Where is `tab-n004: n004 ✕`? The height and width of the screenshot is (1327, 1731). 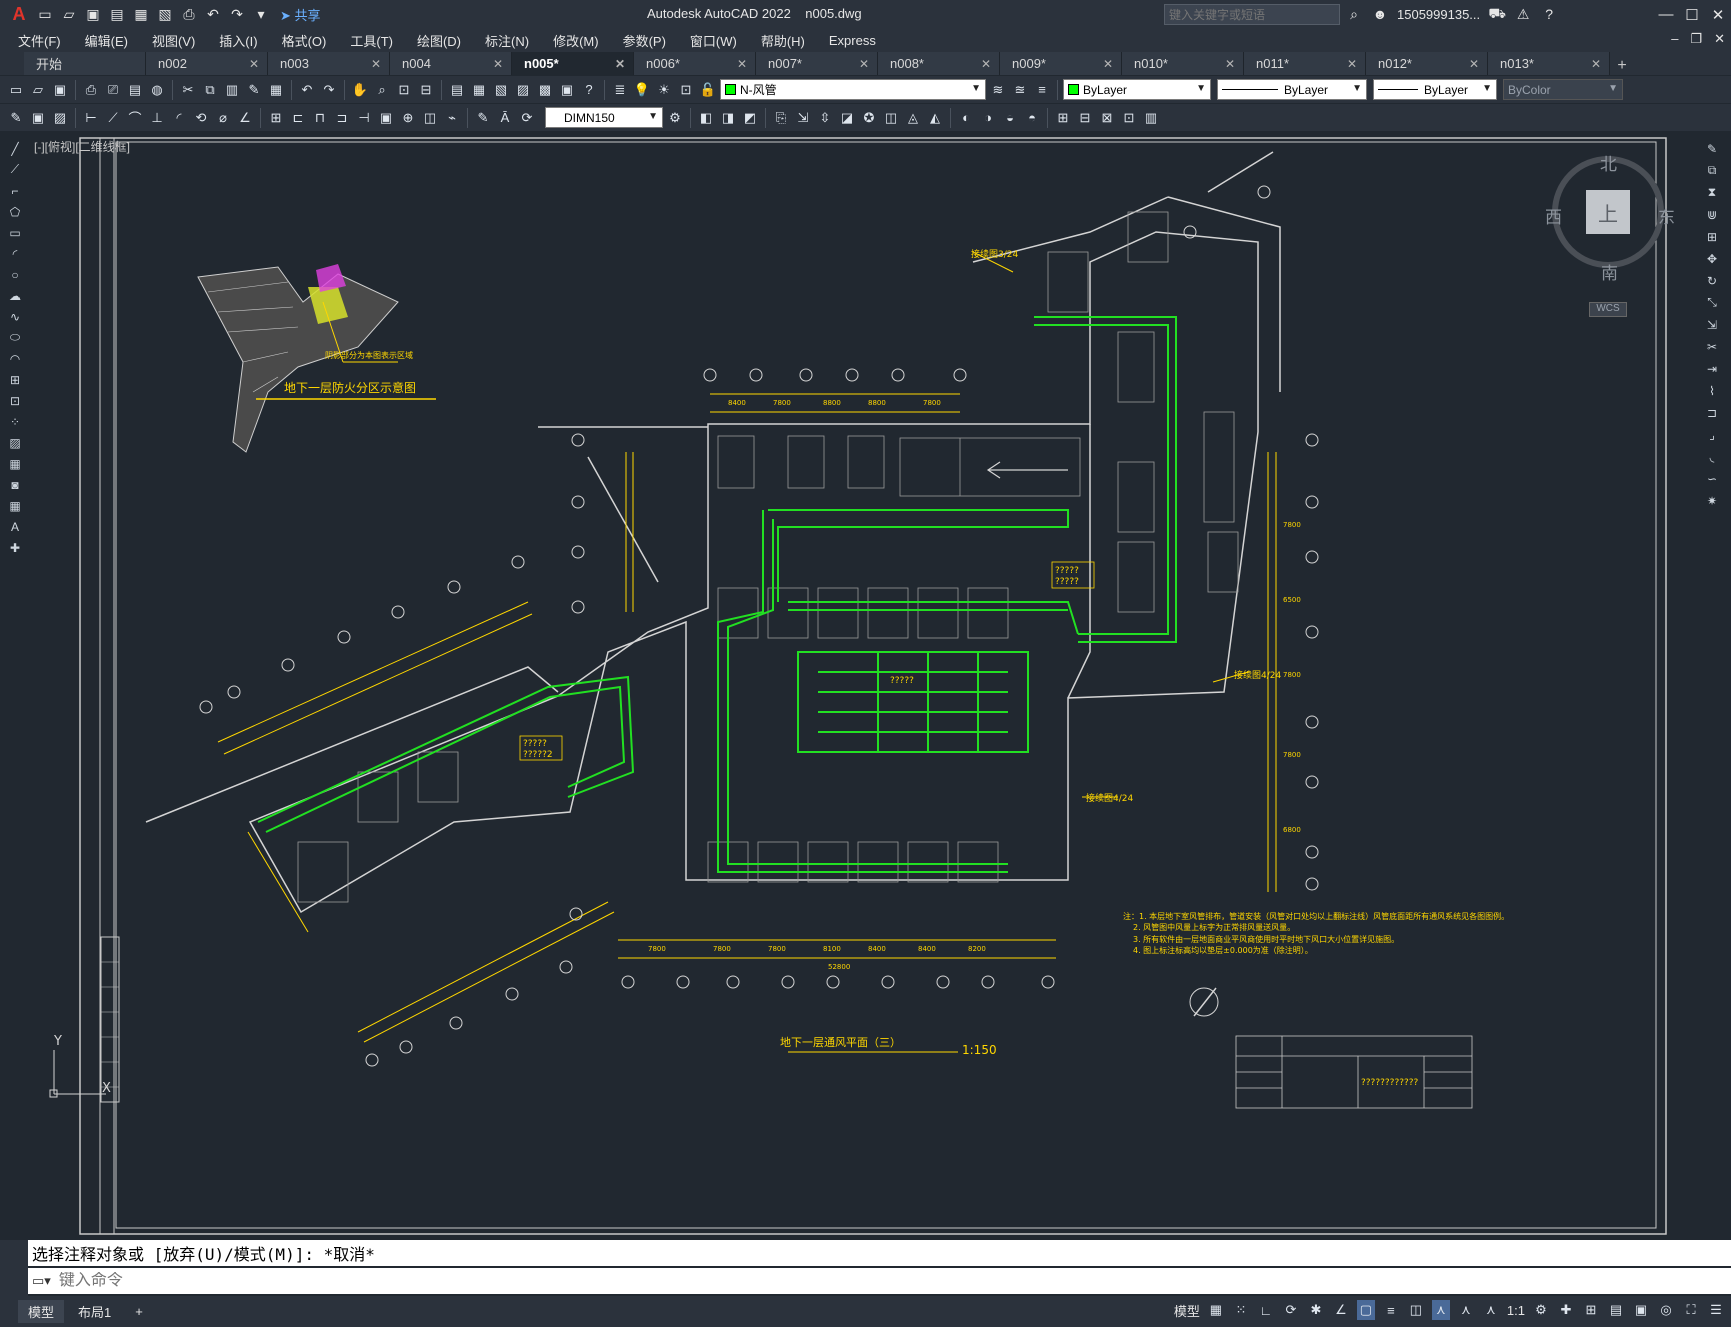
tab-n004: n004 ✕ is located at coordinates (451, 63).